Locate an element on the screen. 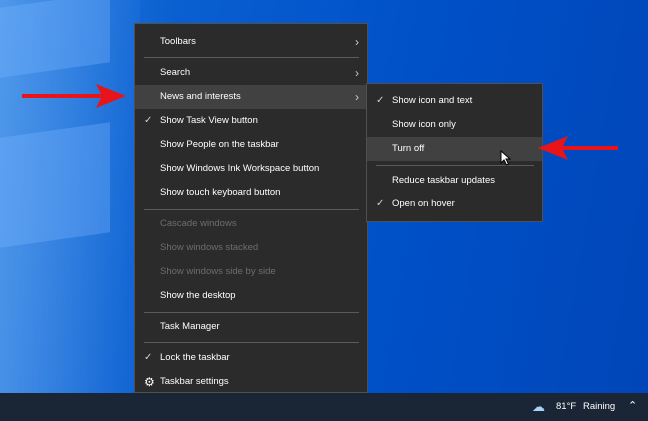 This screenshot has width=648, height=421. menu-label: Cascade windows is located at coordinates (198, 223).